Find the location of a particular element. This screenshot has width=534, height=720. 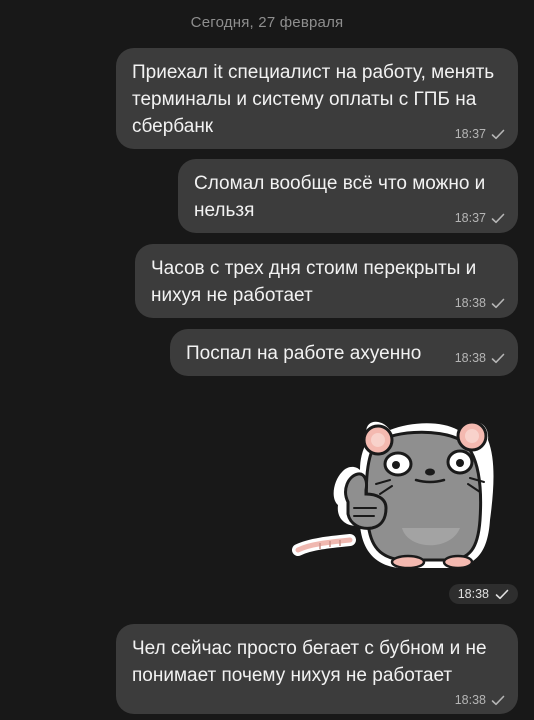

rat-thumbs-up-sticker is located at coordinates (404, 494).